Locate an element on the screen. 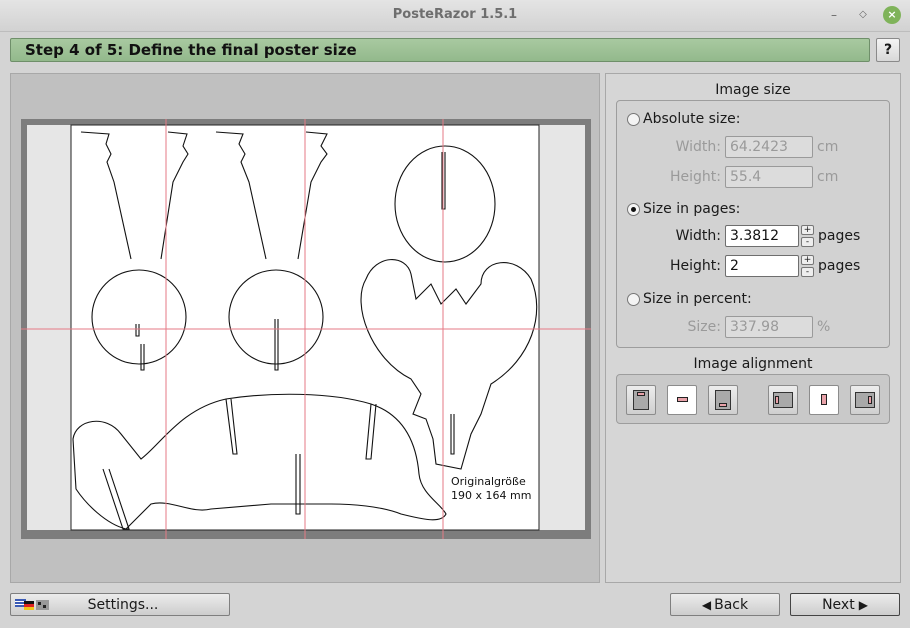  back-button: ◀ Back is located at coordinates (725, 604).